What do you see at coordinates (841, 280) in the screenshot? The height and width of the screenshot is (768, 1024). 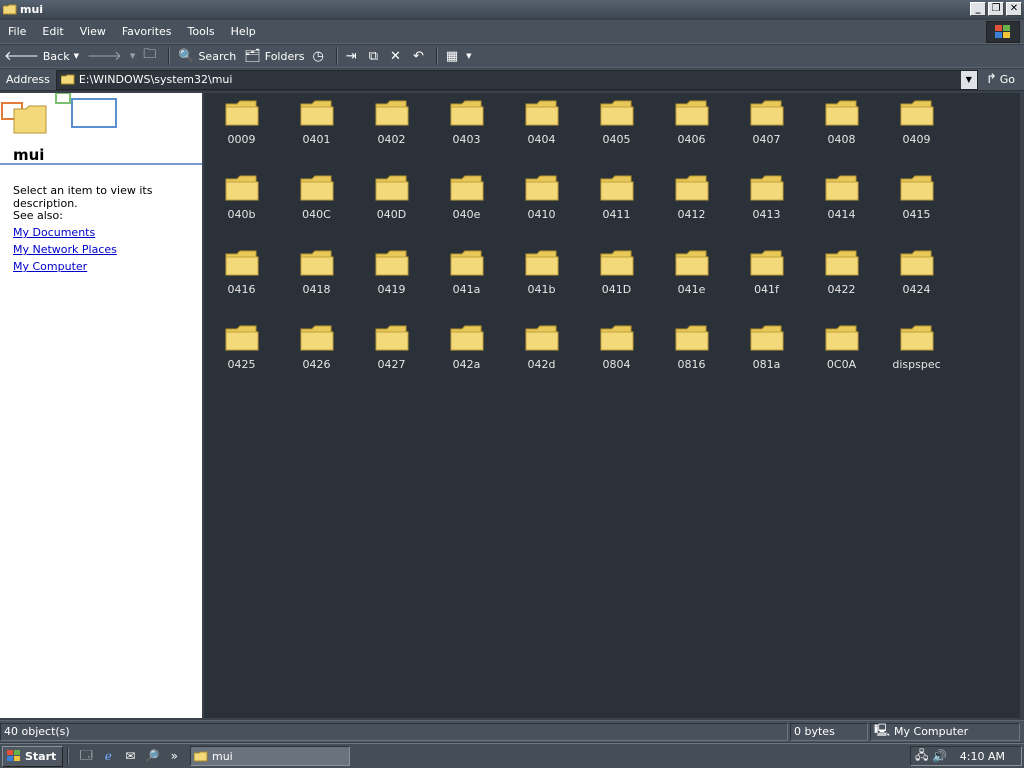 I see `folder-item: 0422` at bounding box center [841, 280].